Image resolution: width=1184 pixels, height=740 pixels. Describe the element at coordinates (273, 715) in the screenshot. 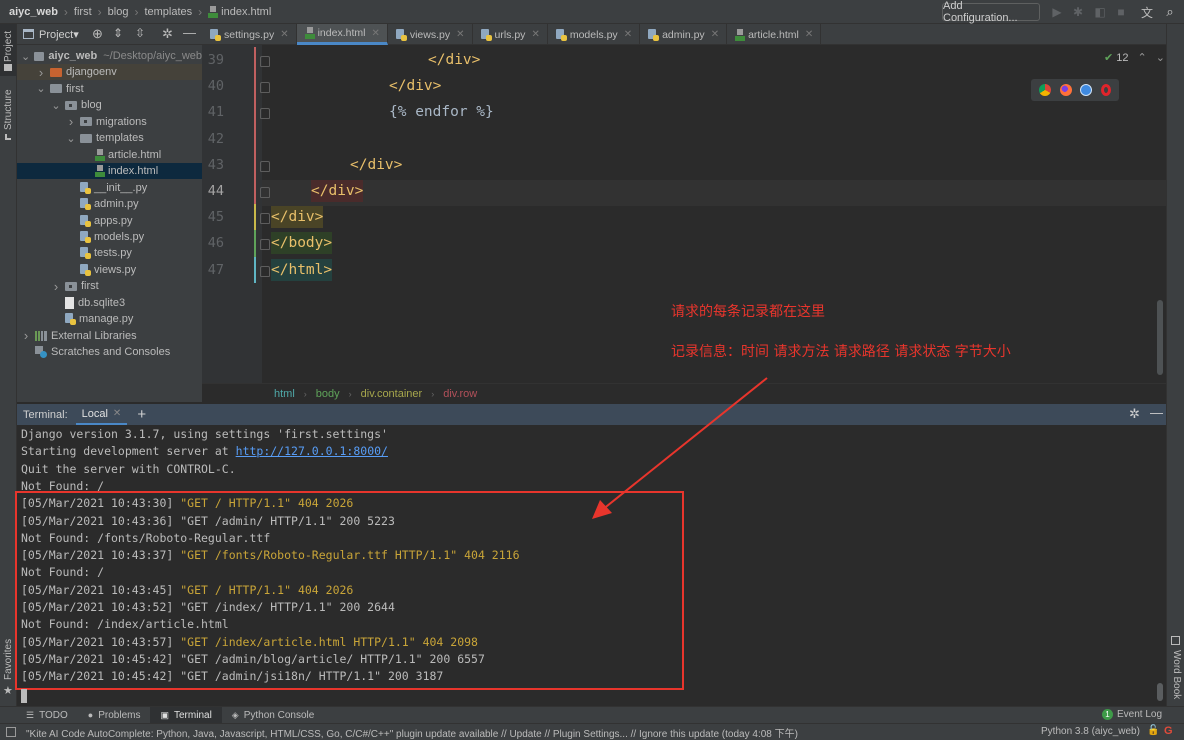

I see `tool-tab-python-console: ◈ Python Console` at that location.